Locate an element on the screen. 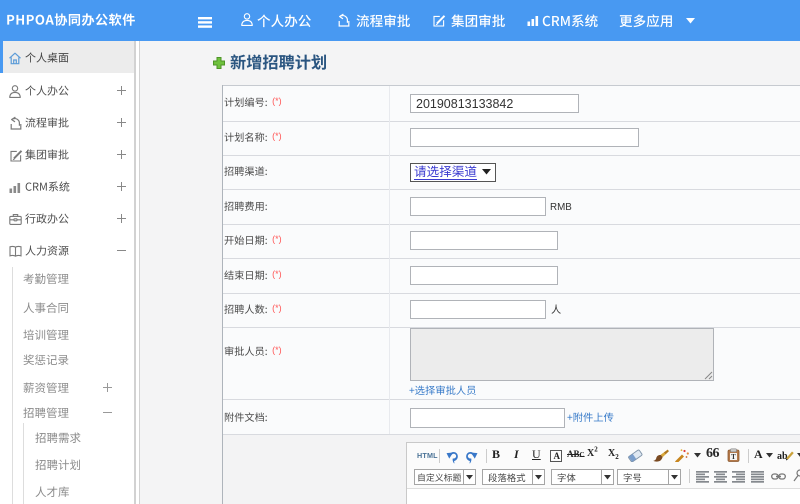  svg-text: T is located at coordinates (733, 457).